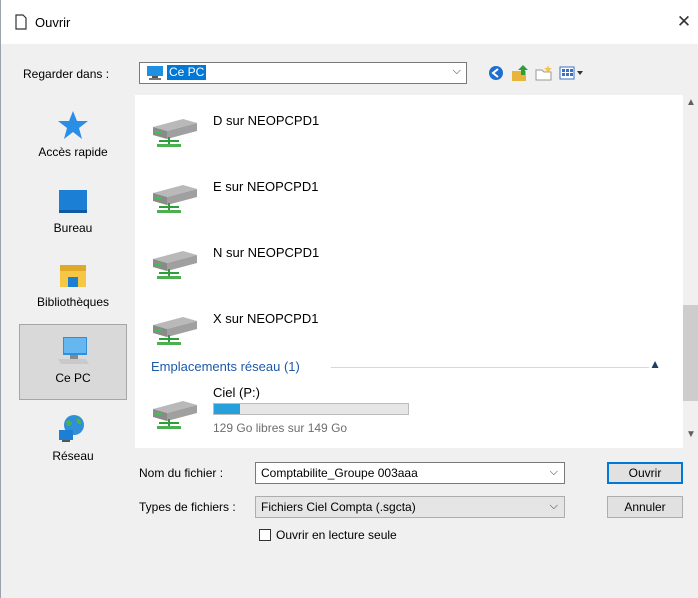  I want to click on close-button: ✕, so click(684, 22).